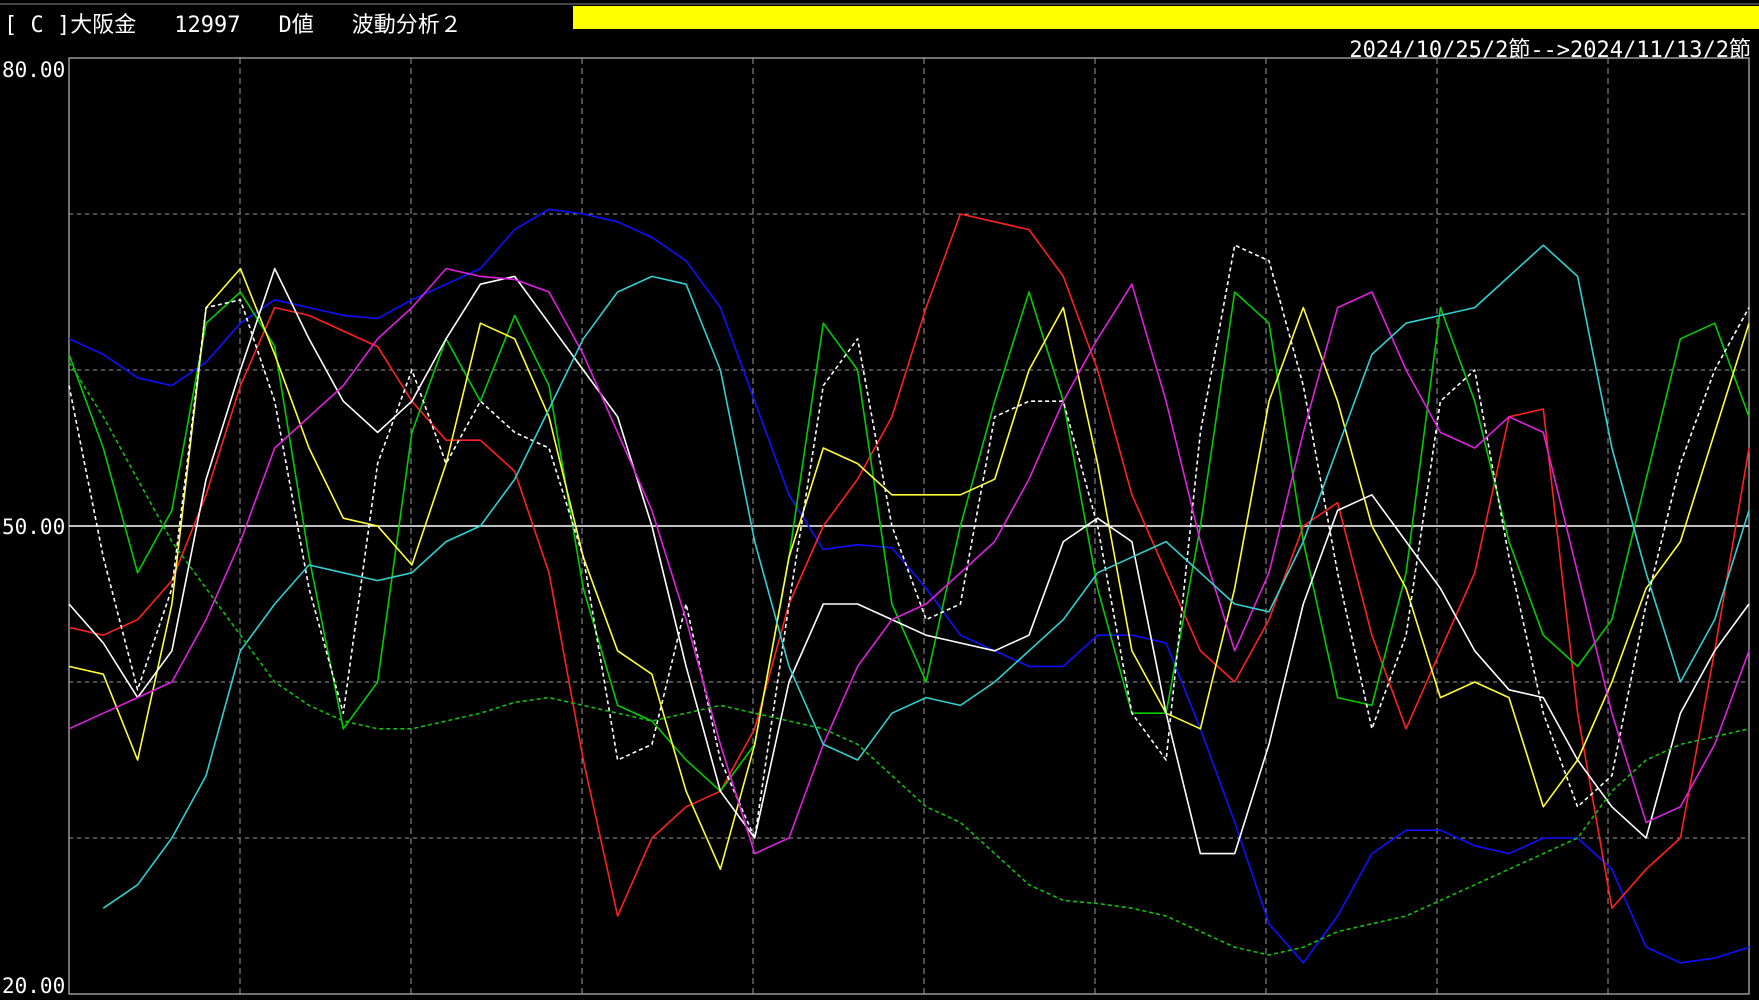  What do you see at coordinates (34, 527) in the screenshot?
I see `y-tick-mid: 50.00` at bounding box center [34, 527].